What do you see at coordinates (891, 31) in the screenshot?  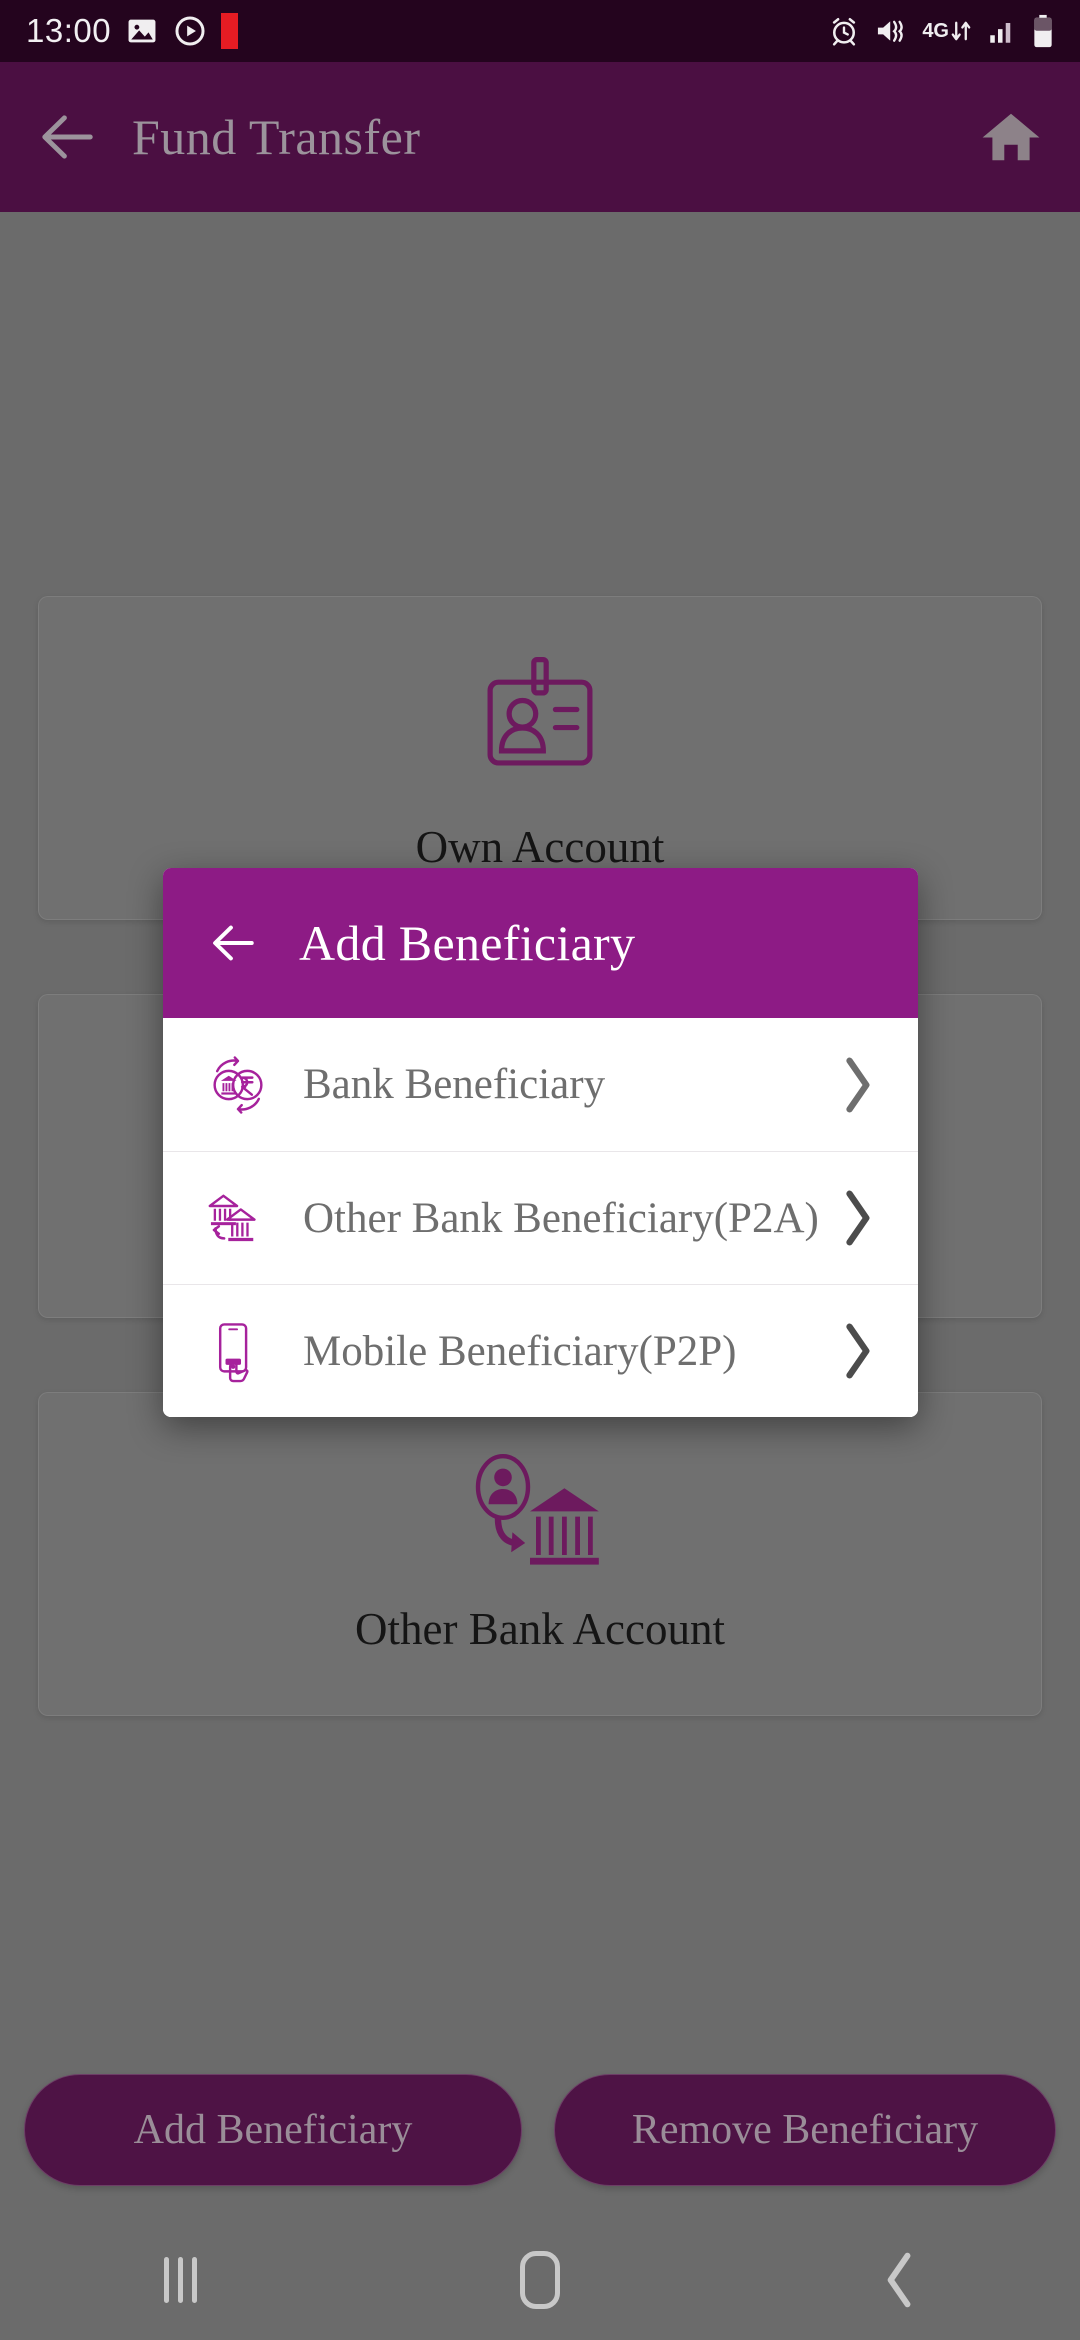 I see `mute-vibrate-icon` at bounding box center [891, 31].